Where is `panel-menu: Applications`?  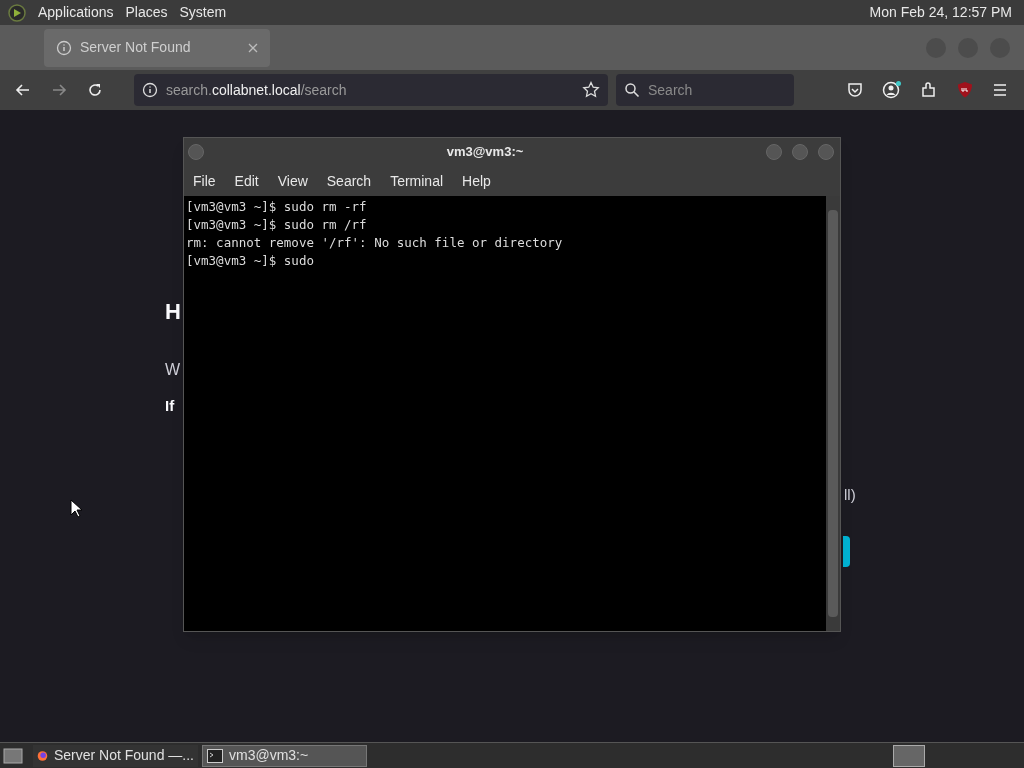
panel-menu: Applications is located at coordinates (76, 12).